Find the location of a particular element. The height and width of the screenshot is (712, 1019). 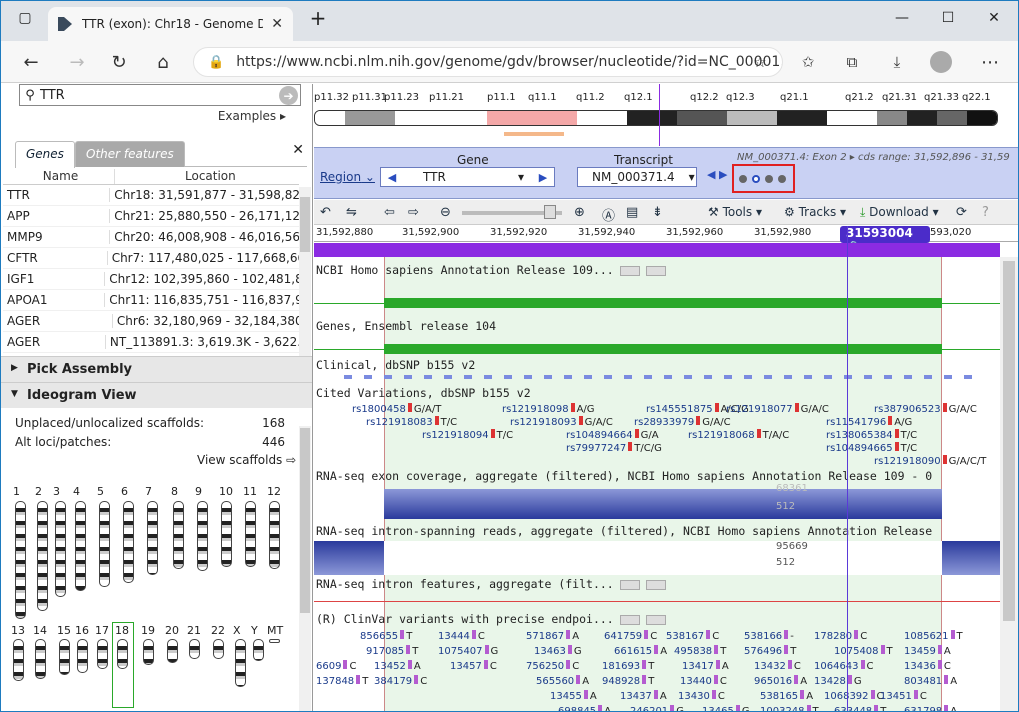

chromosome-number: 22 is located at coordinates (218, 630).